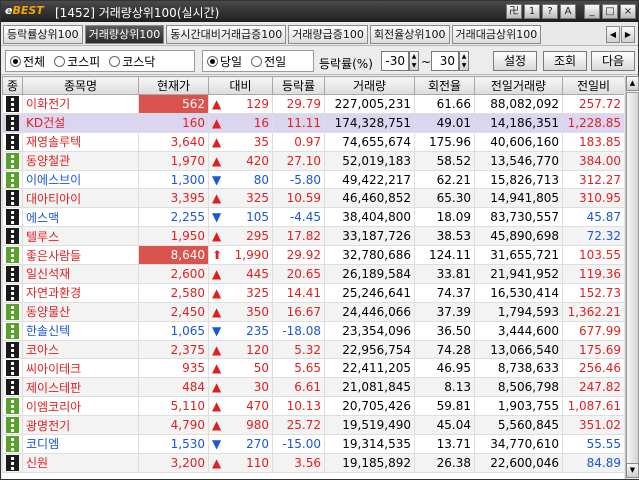 The image size is (639, 480). I want to click on column-header-7: 전일거래량, so click(518, 85).